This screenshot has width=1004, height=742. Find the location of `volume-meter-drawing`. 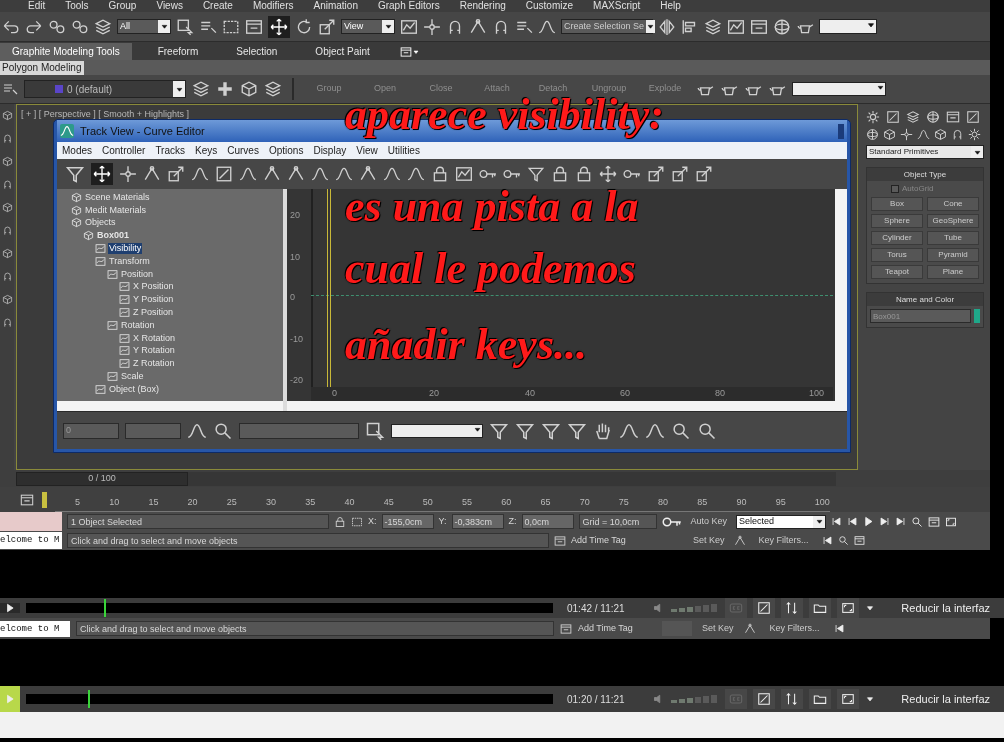

volume-meter-drawing is located at coordinates (695, 699).